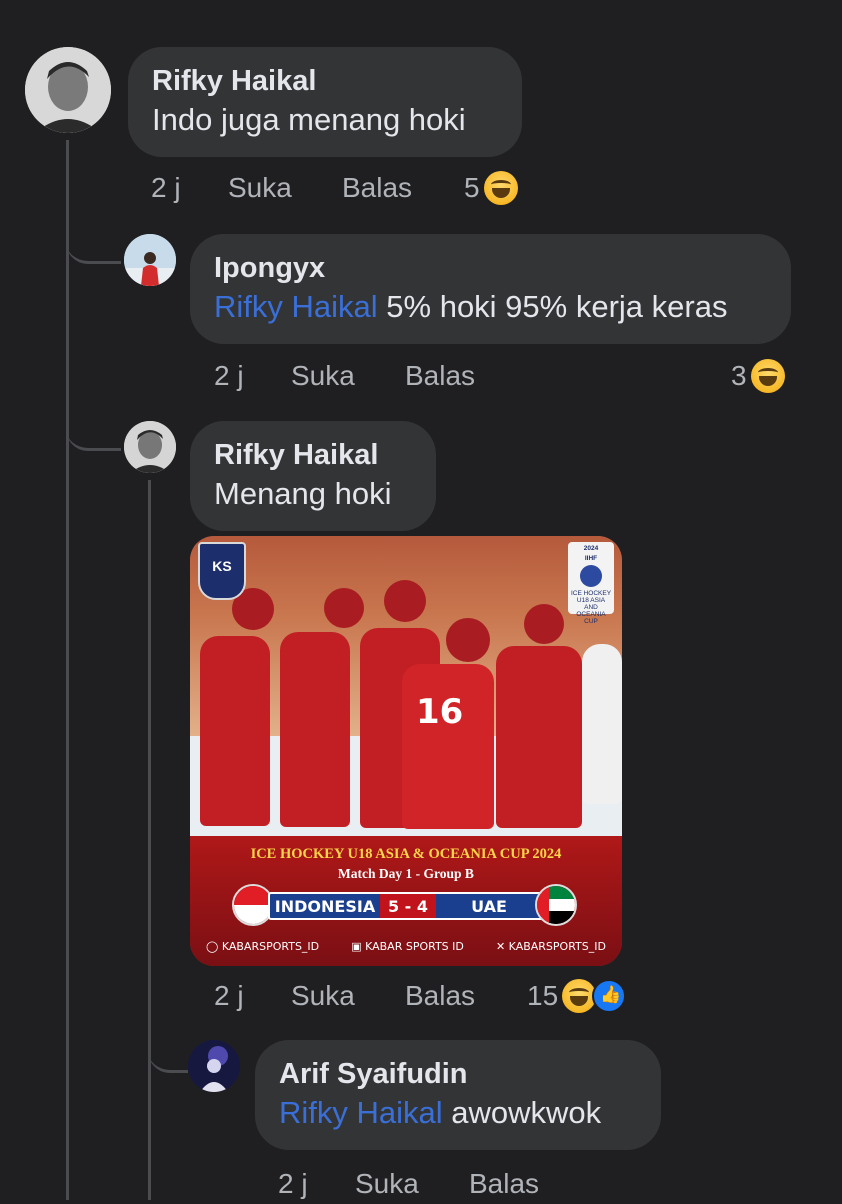 The width and height of the screenshot is (842, 1204). I want to click on logo-text: KS, so click(222, 566).